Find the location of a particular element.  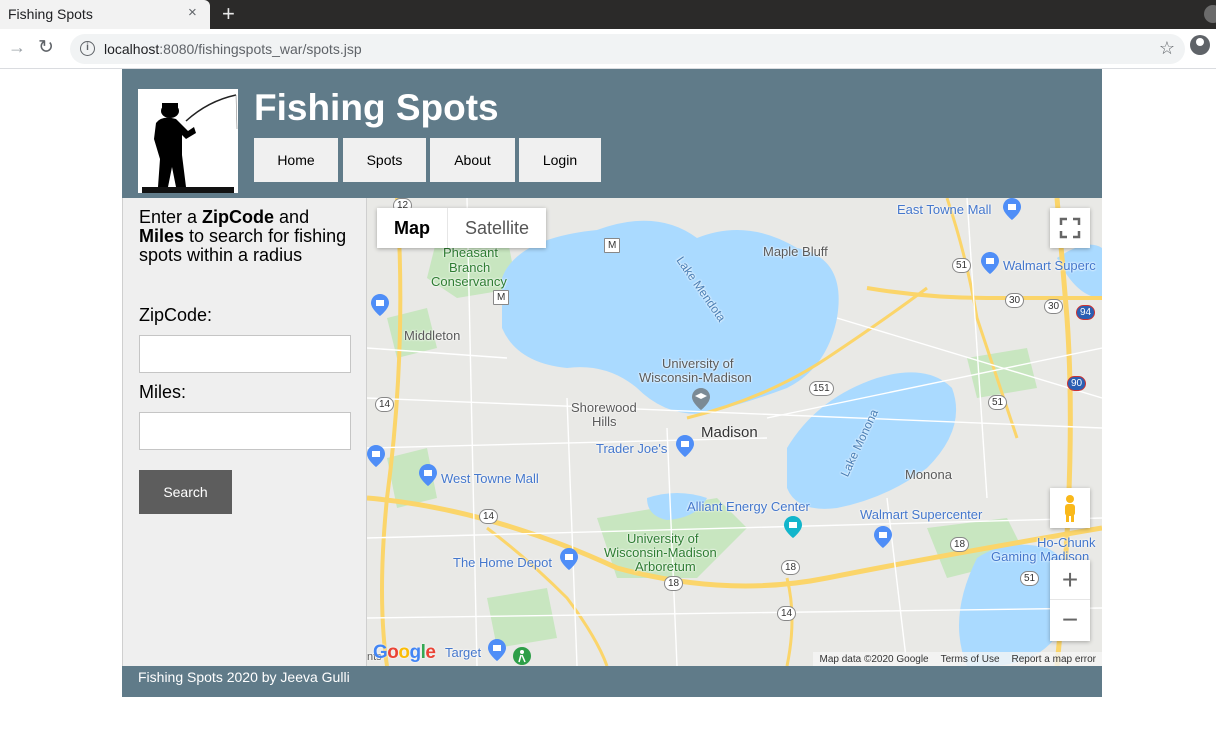

map-label-target: Target is located at coordinates (463, 652).